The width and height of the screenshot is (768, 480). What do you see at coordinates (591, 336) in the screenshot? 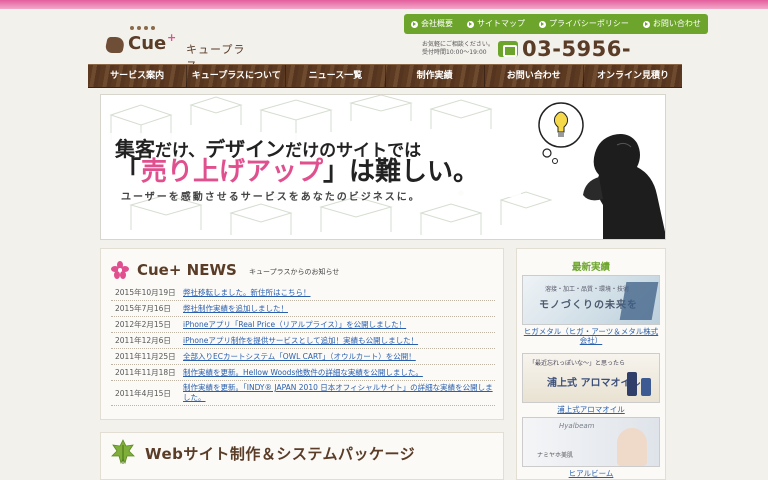
I see `work-caption: ヒガメタル（ヒガ・アーツ＆メタル株式会社）` at bounding box center [591, 336].